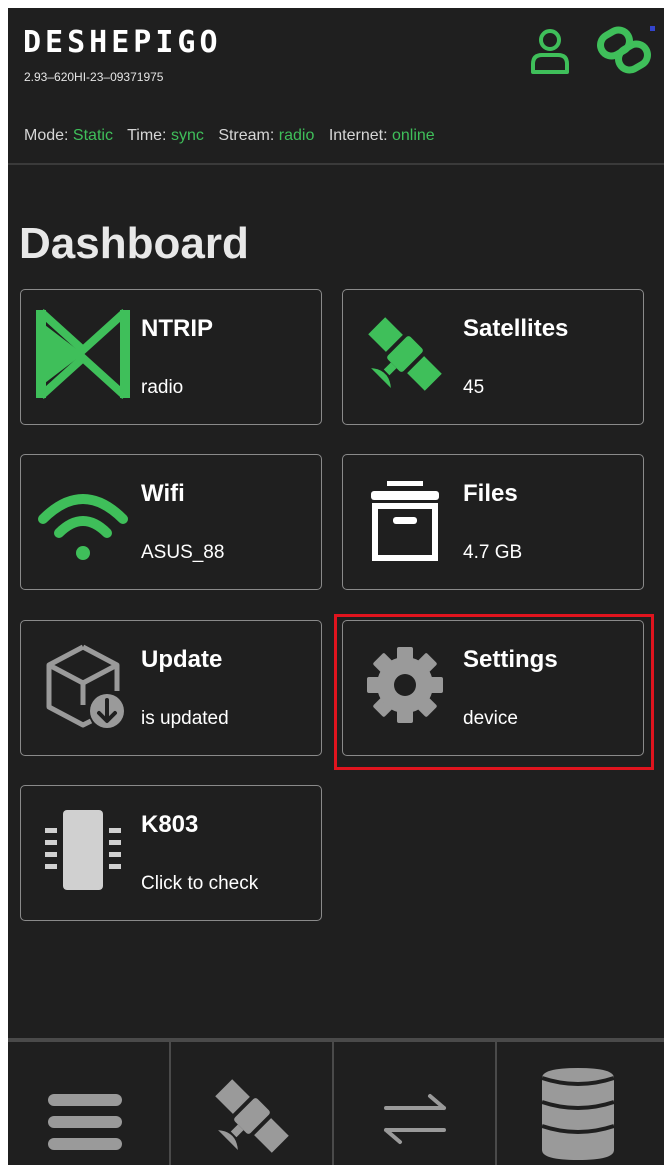 Image resolution: width=664 pixels, height=1165 pixels. I want to click on user-icon, so click(550, 51).